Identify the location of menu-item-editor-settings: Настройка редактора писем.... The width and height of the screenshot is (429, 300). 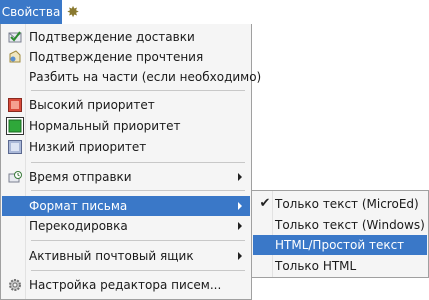
(126, 285).